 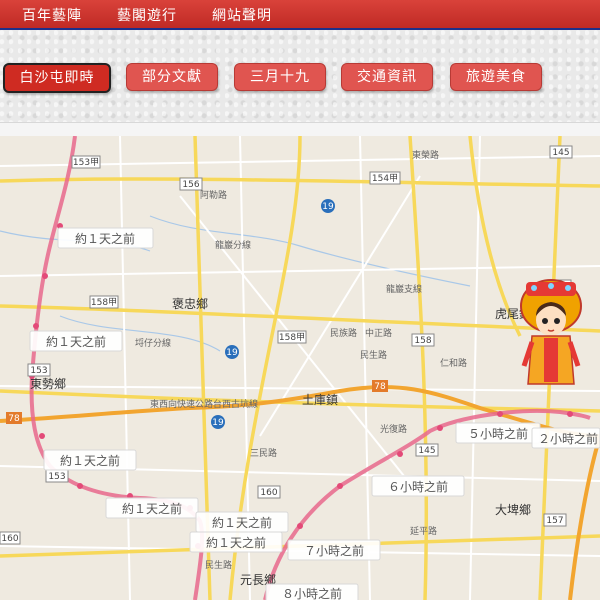 I want to click on shield-158a-west: 158甲, so click(x=104, y=302).